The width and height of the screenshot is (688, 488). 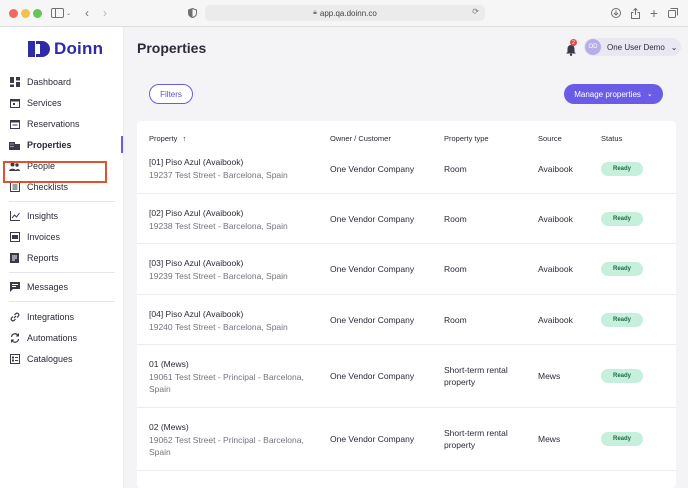 I want to click on download-icon, so click(x=616, y=13).